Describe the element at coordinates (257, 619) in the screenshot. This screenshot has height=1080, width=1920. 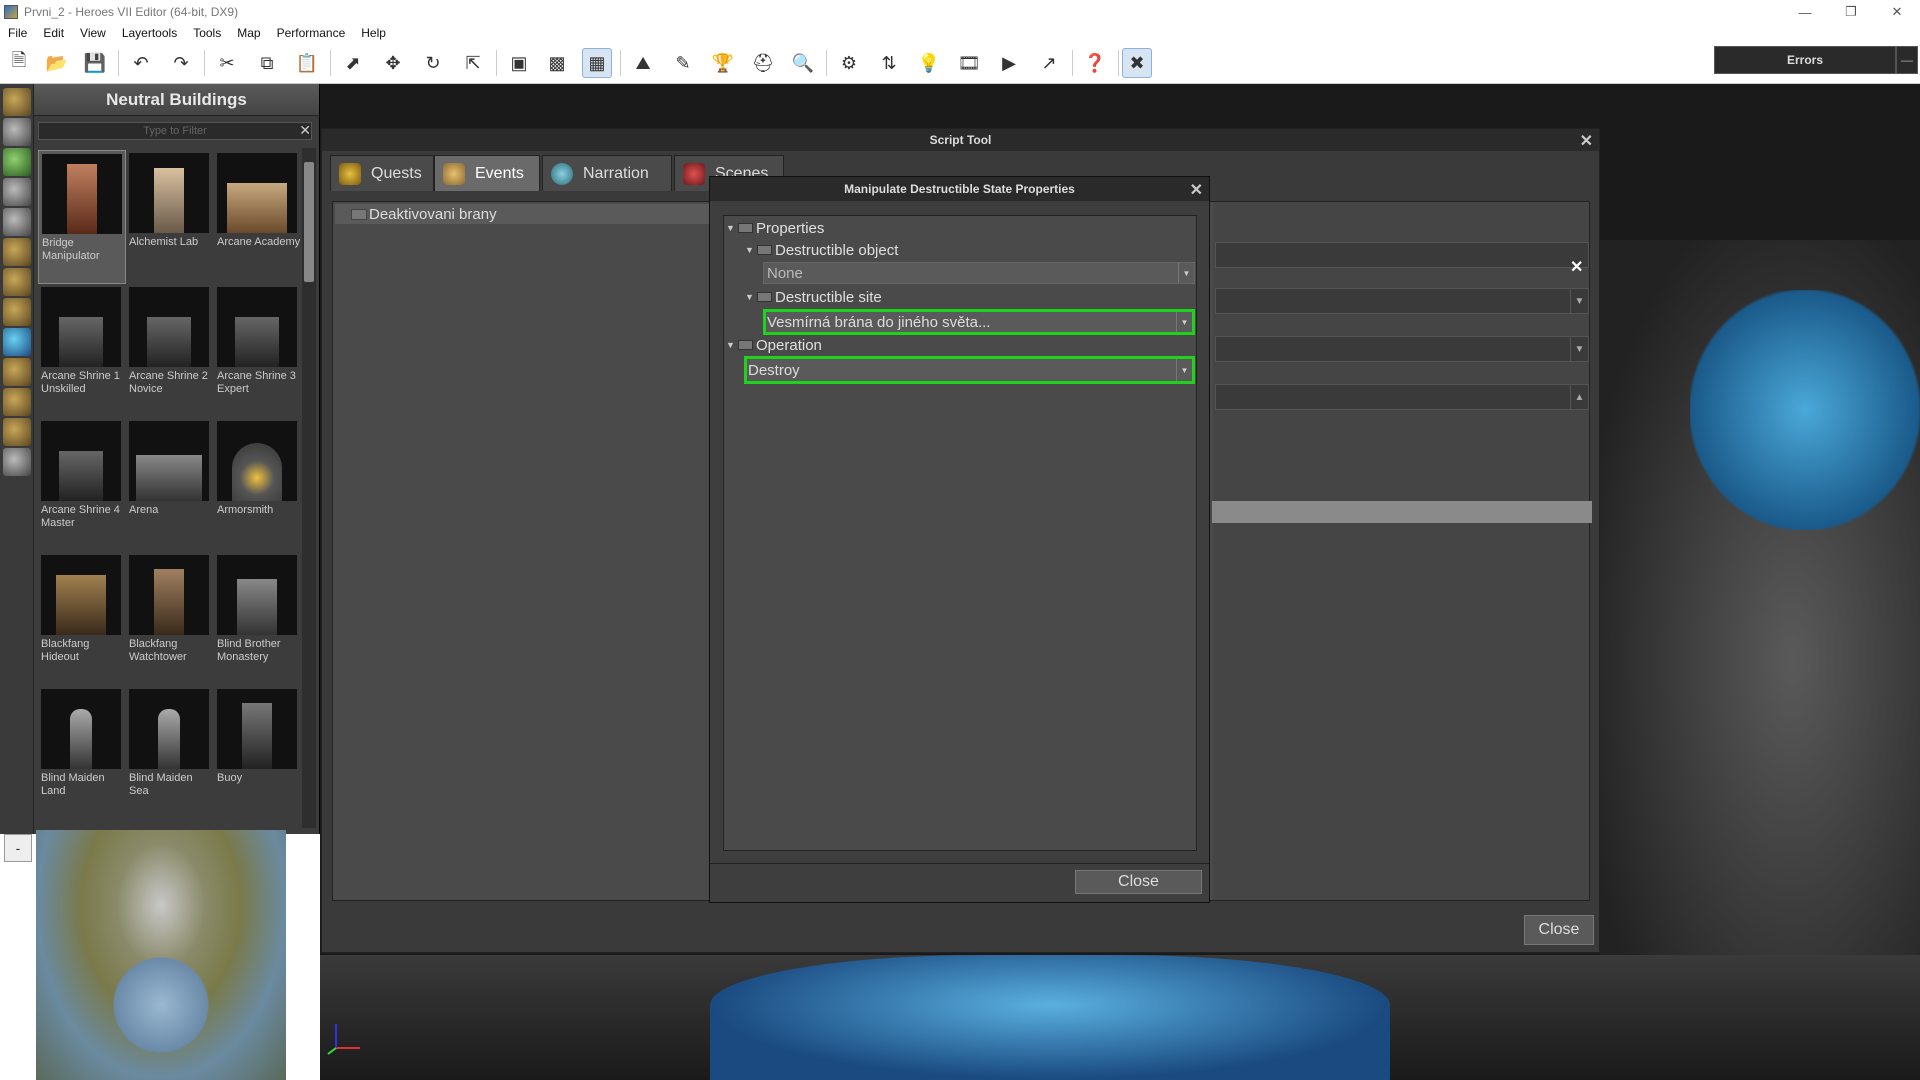
I see `building-item: Blind Brother Monastery` at that location.